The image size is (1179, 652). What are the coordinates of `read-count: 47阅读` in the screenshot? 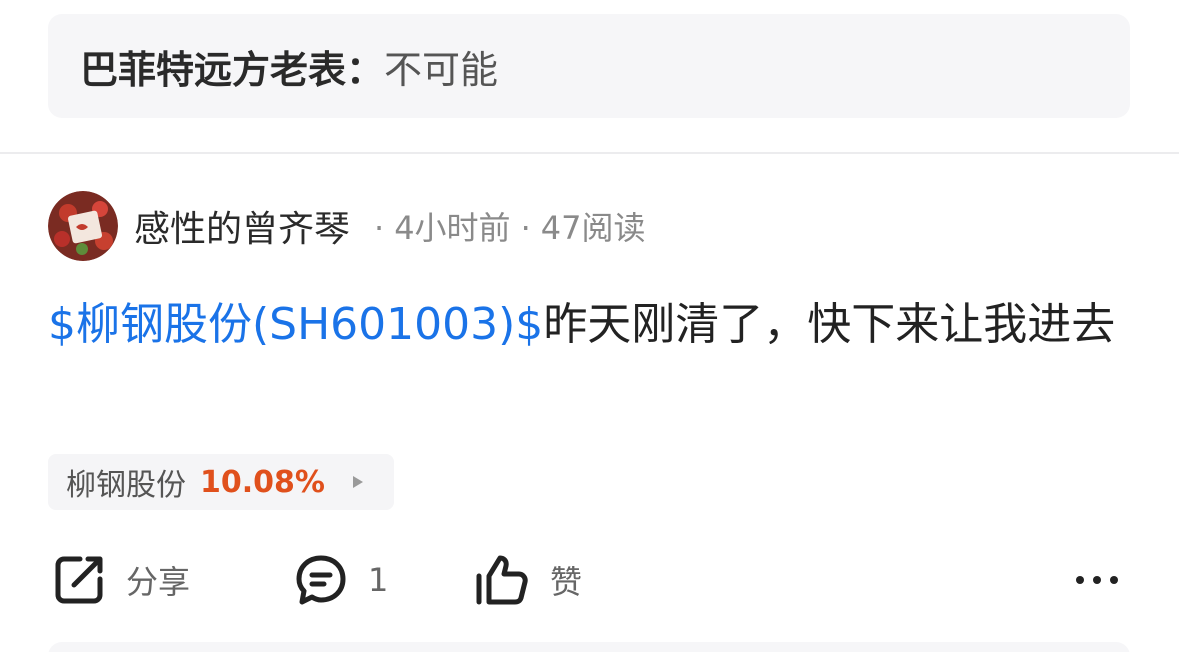 It's located at (593, 228).